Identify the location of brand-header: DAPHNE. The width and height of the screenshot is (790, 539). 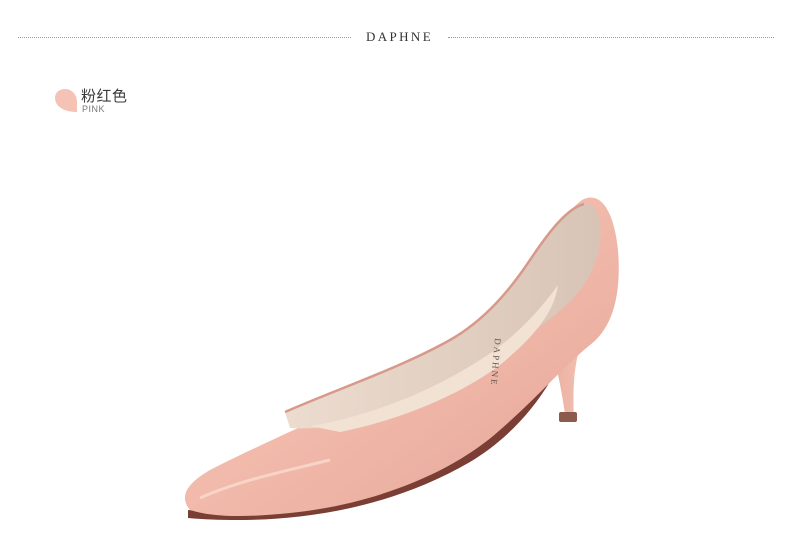
(395, 37).